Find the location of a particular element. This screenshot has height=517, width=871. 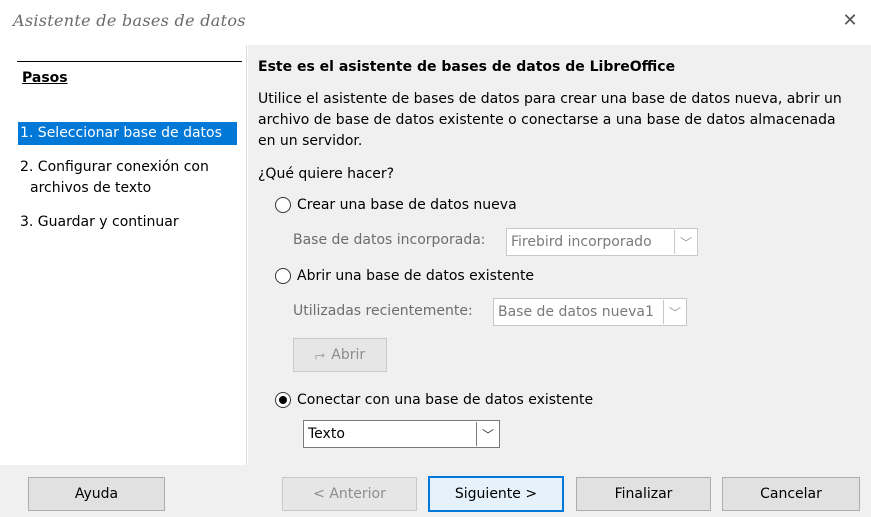

open-button-label: Abrir is located at coordinates (348, 355).